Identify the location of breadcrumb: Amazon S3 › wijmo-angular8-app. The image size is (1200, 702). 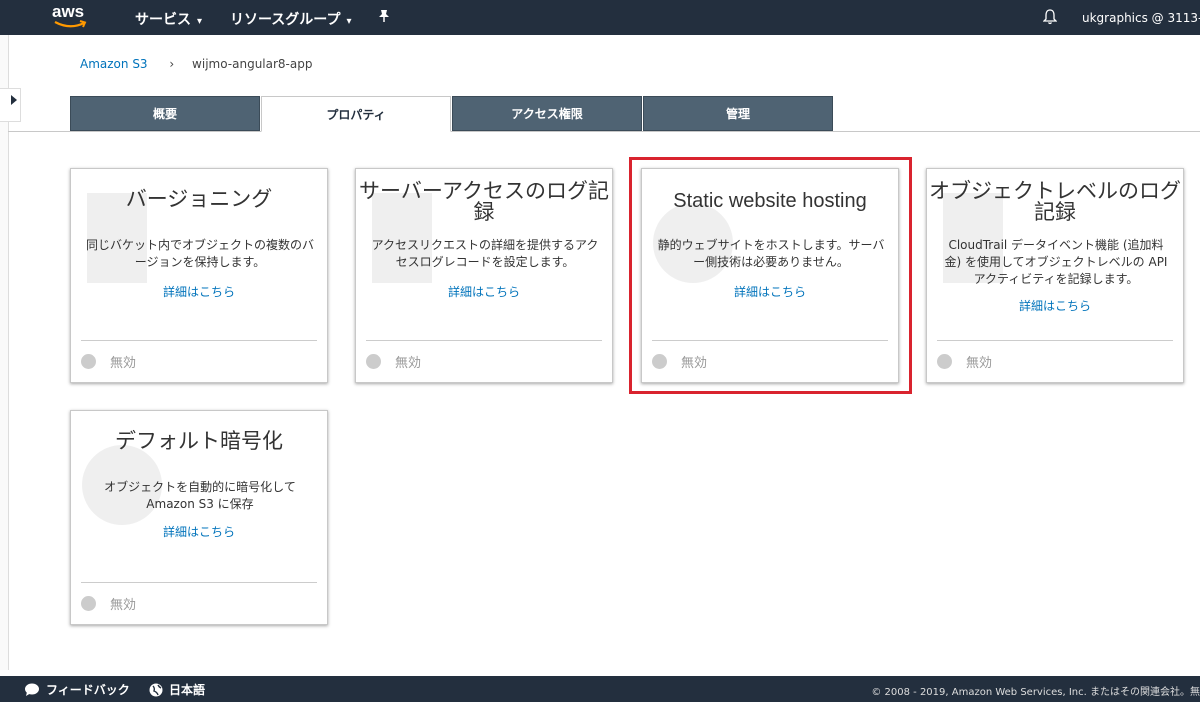
(196, 64).